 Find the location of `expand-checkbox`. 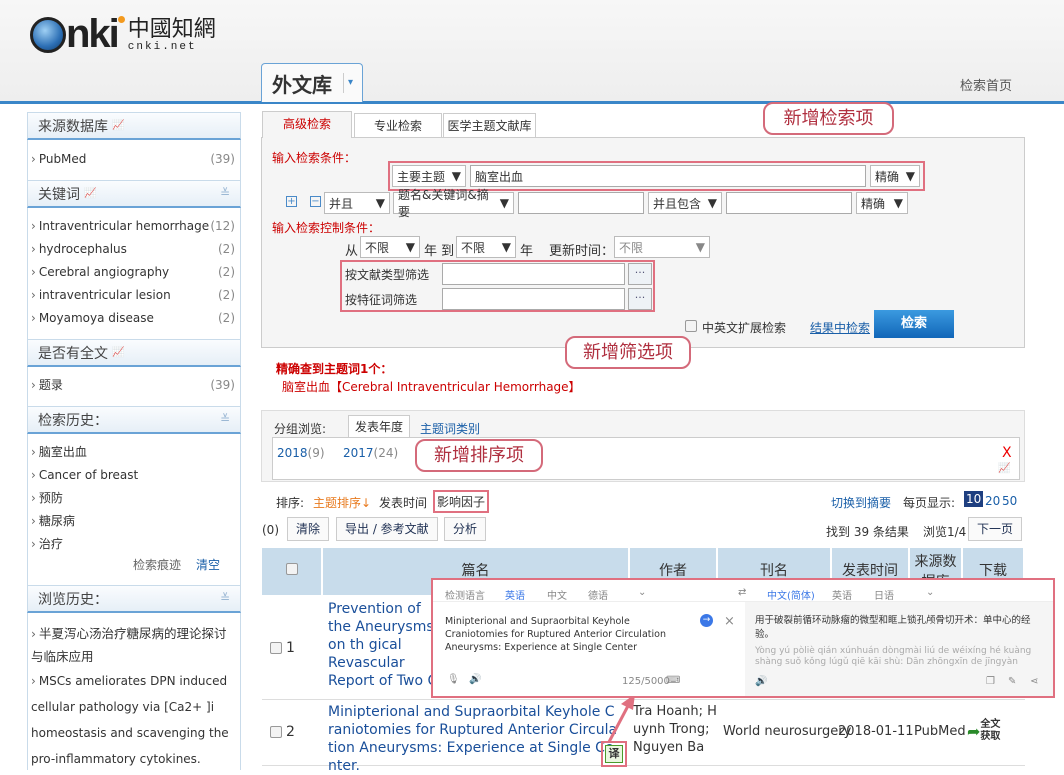

expand-checkbox is located at coordinates (691, 326).